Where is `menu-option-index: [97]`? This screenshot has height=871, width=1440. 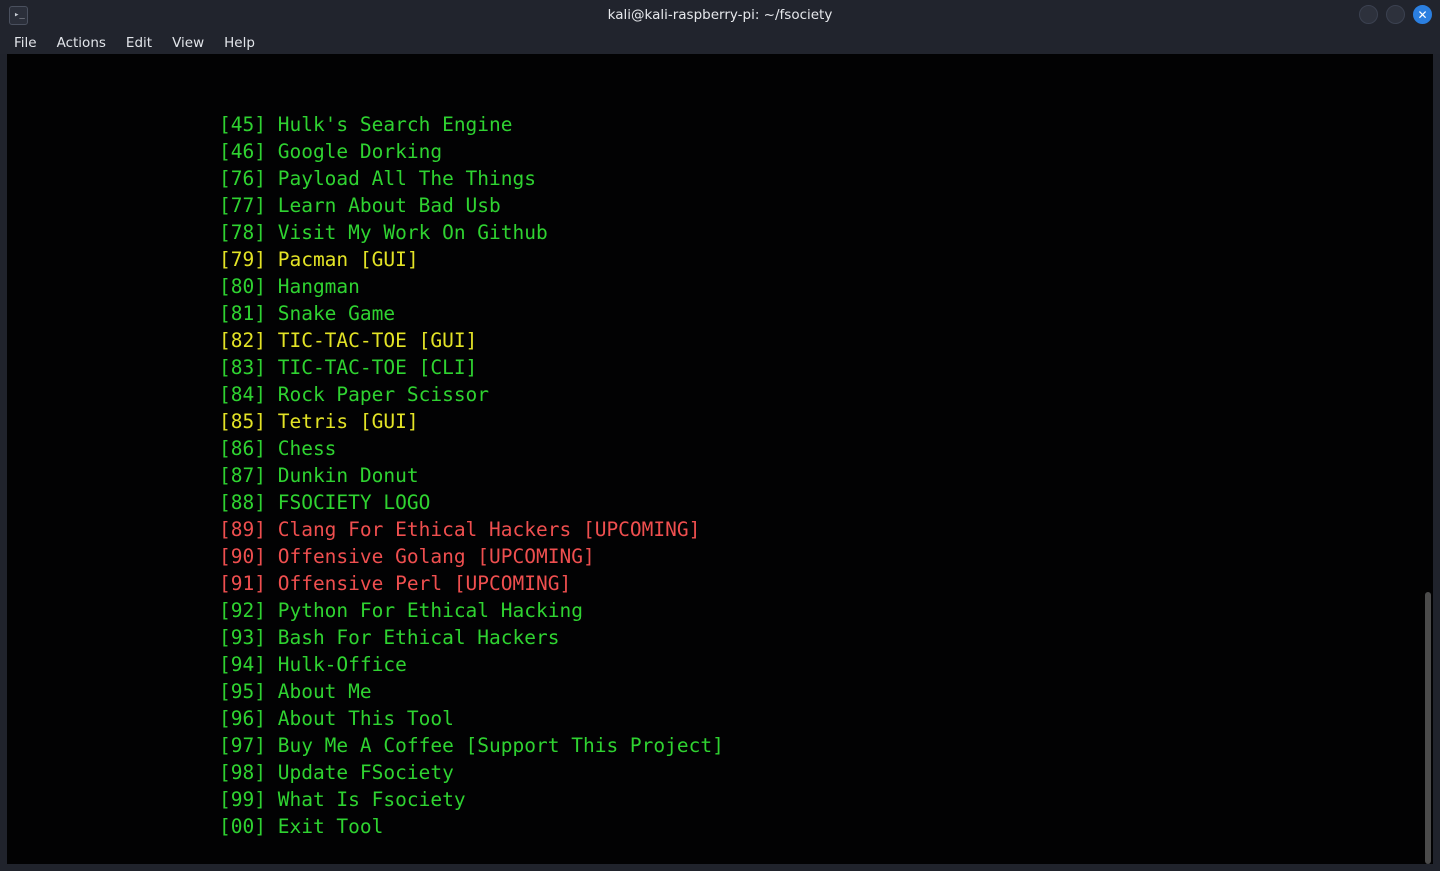
menu-option-index: [97] is located at coordinates (242, 745).